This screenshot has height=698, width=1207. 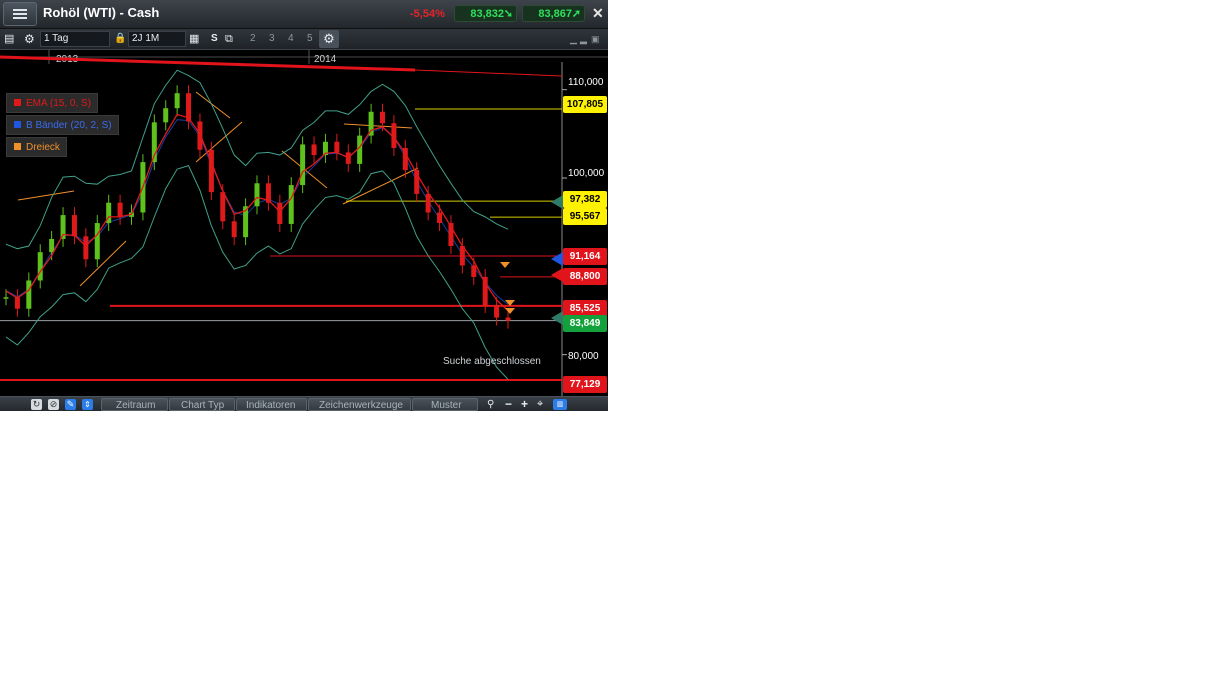 I want to click on interval-value: 1 Tag, so click(x=56, y=39).